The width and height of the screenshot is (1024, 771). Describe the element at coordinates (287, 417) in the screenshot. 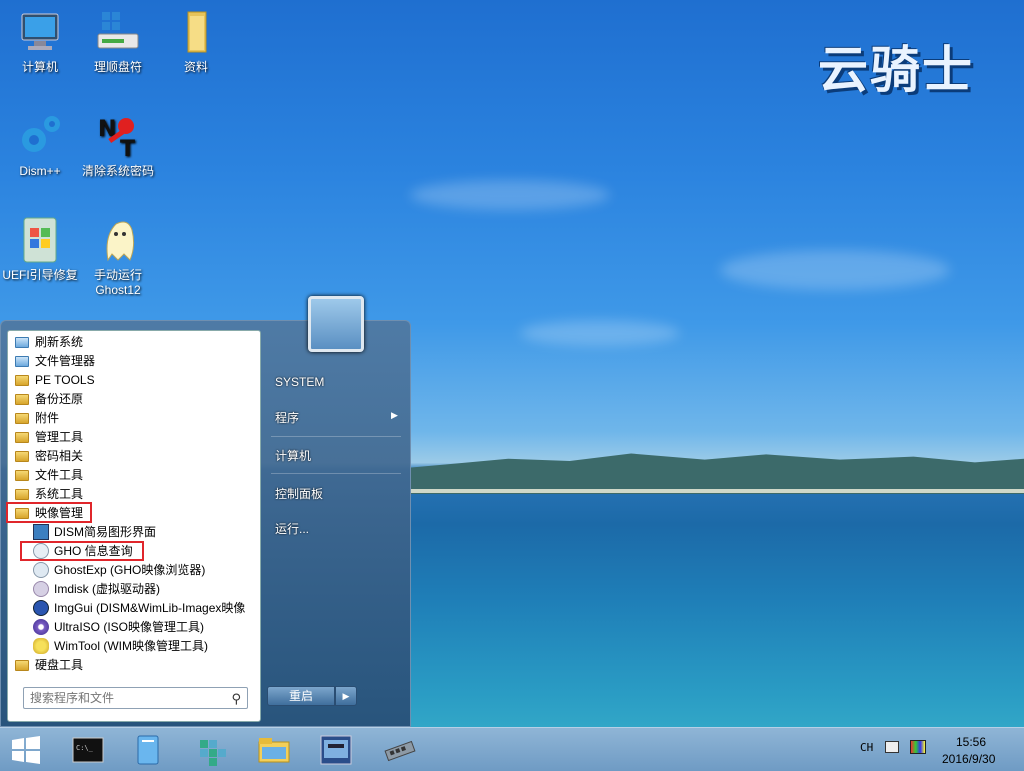

I see `programs-link: 程序` at that location.